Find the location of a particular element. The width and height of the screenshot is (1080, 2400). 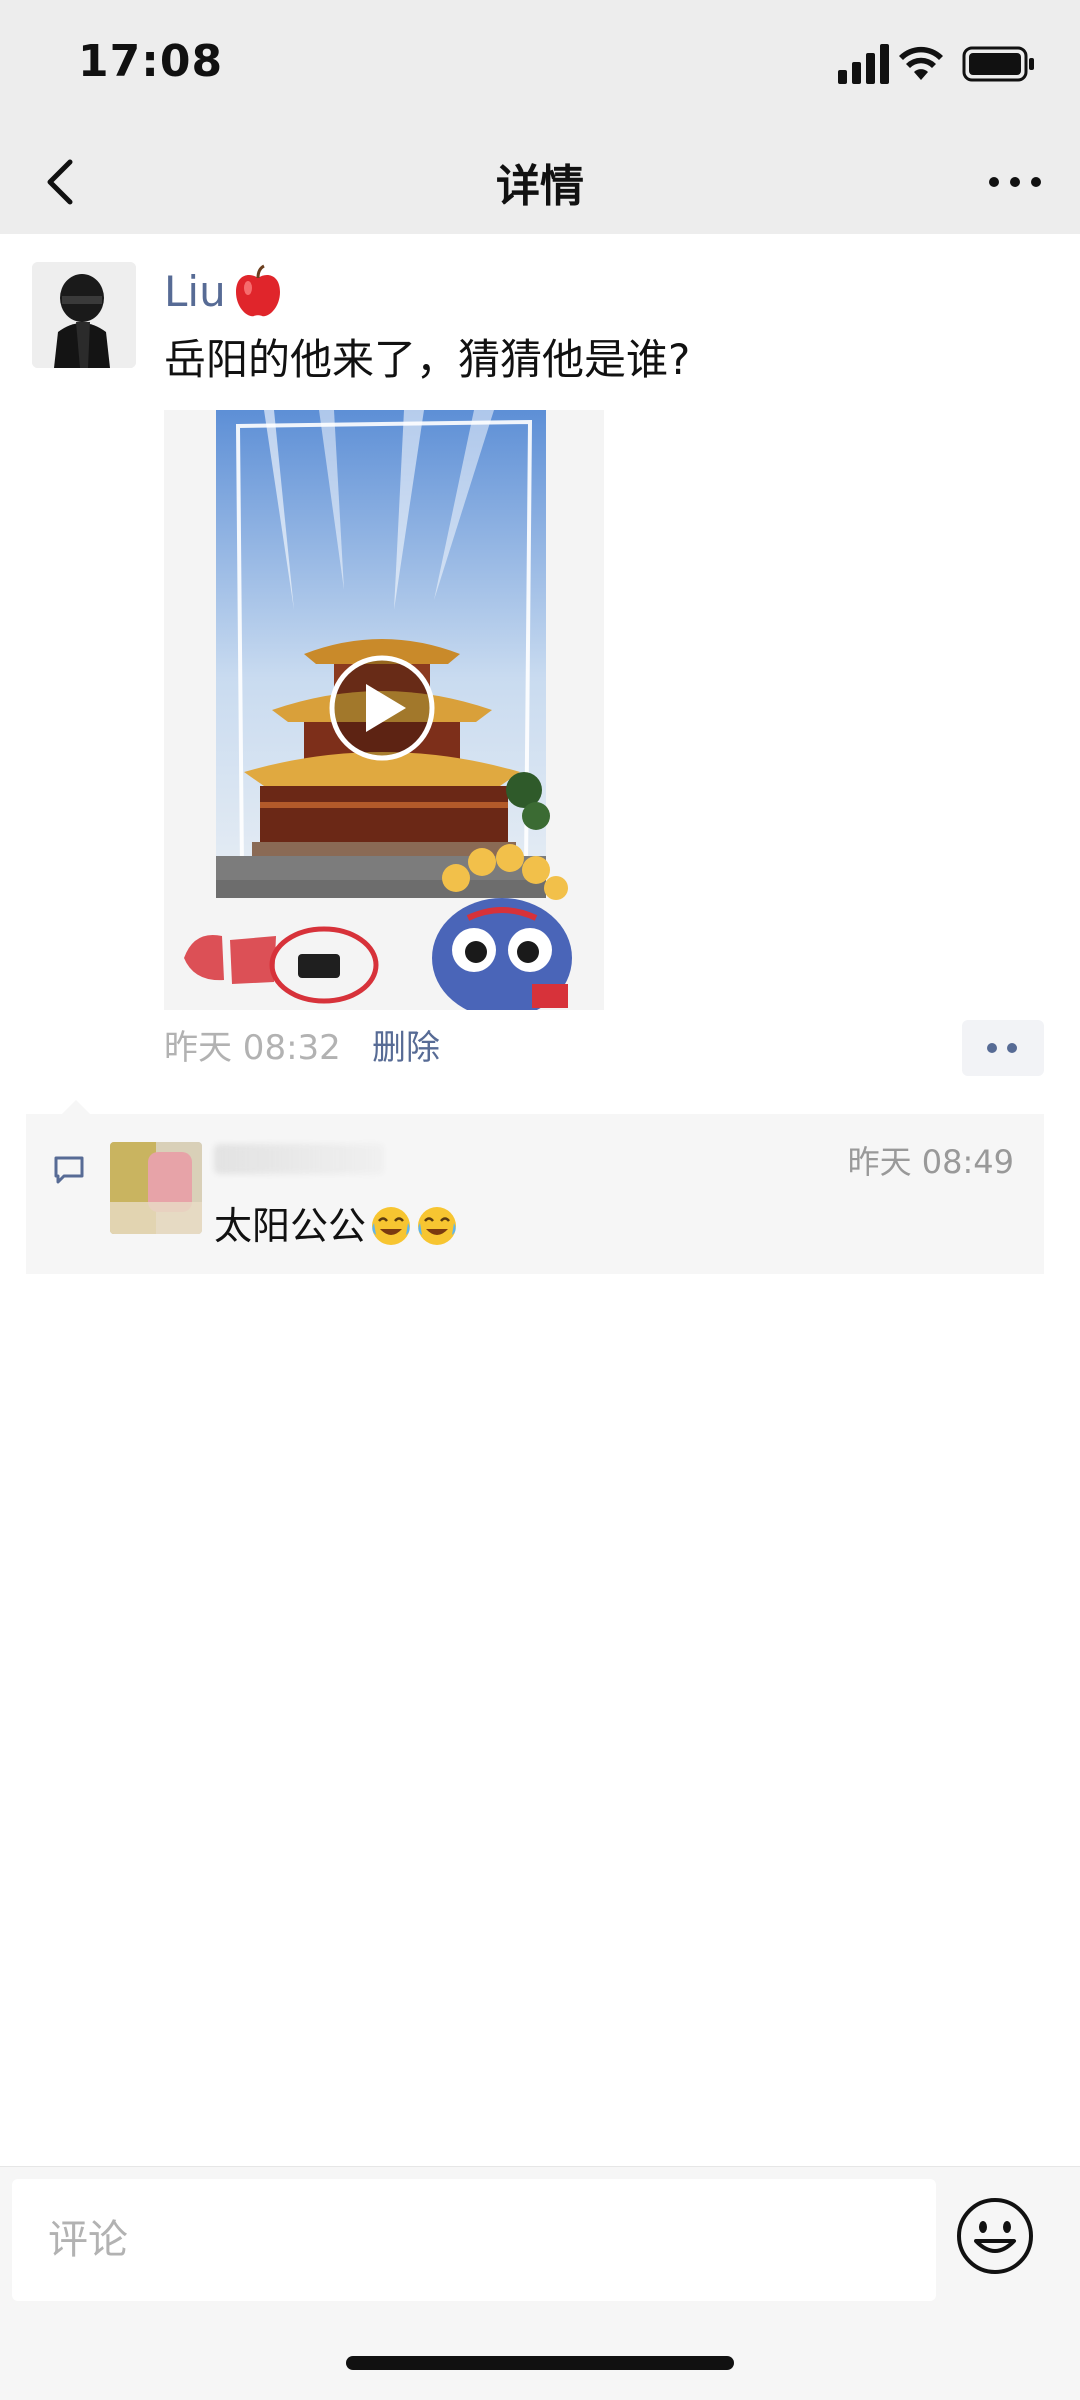

like-comment-button is located at coordinates (1003, 1048).